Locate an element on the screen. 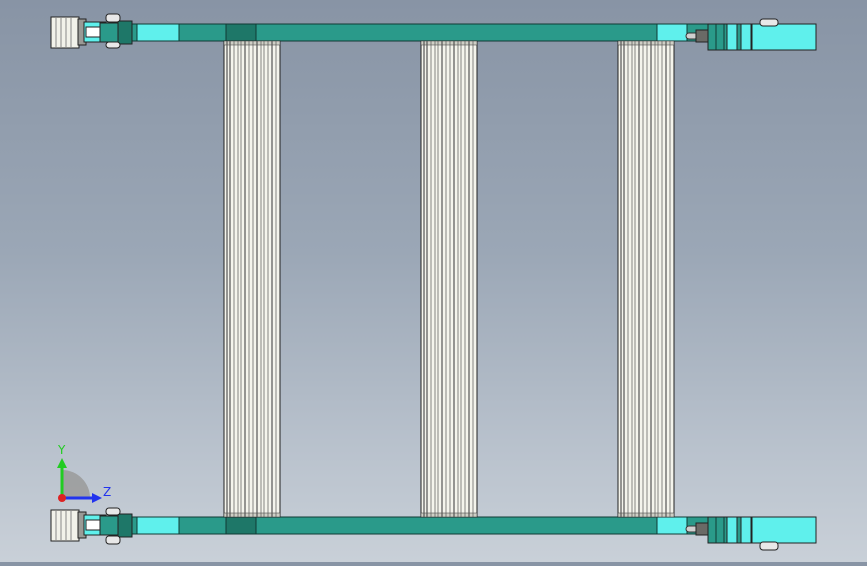  bottom-left-end-fitting is located at coordinates (91, 526).